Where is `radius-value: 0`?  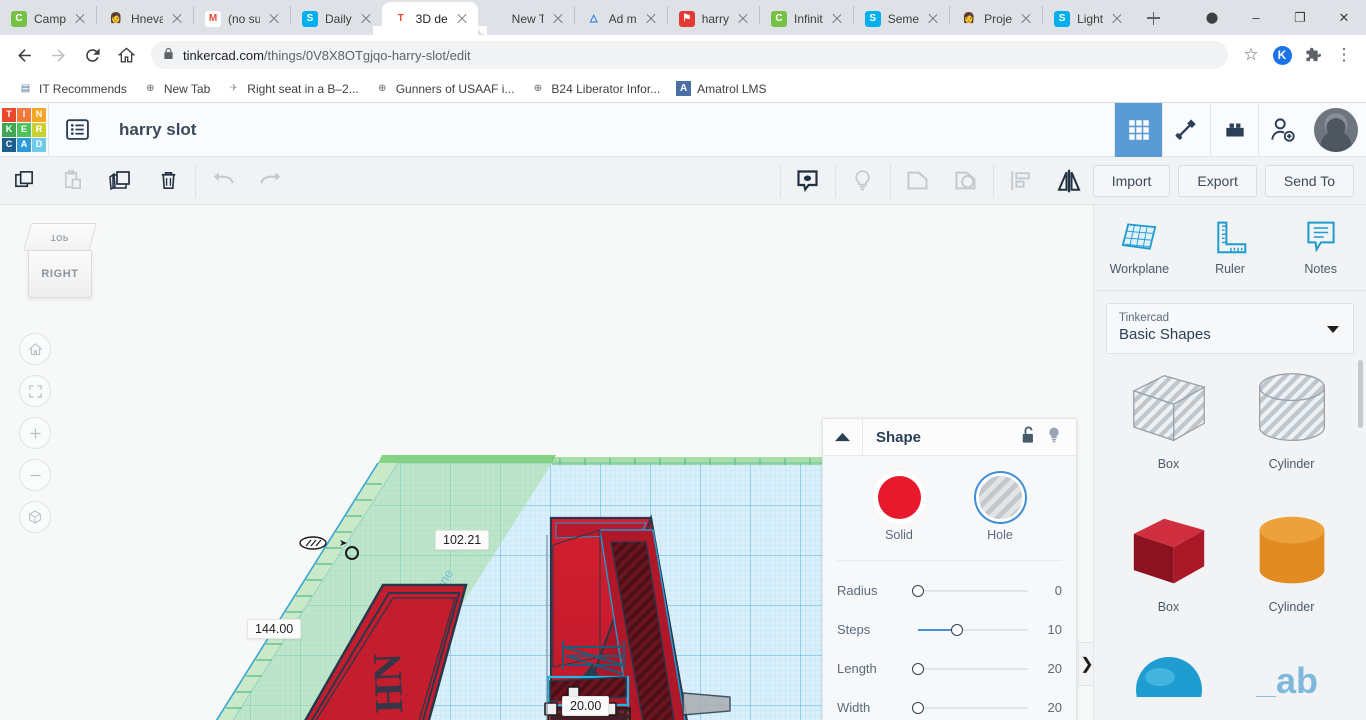 radius-value: 0 is located at coordinates (1045, 590).